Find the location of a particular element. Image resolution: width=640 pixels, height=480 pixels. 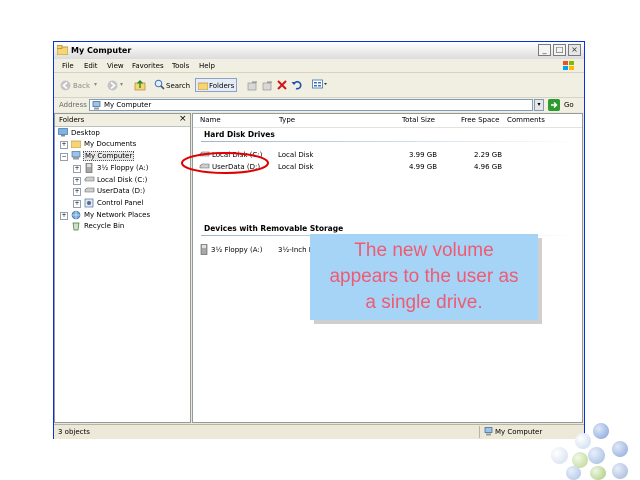

column-comments: Comments is located at coordinates (526, 121).